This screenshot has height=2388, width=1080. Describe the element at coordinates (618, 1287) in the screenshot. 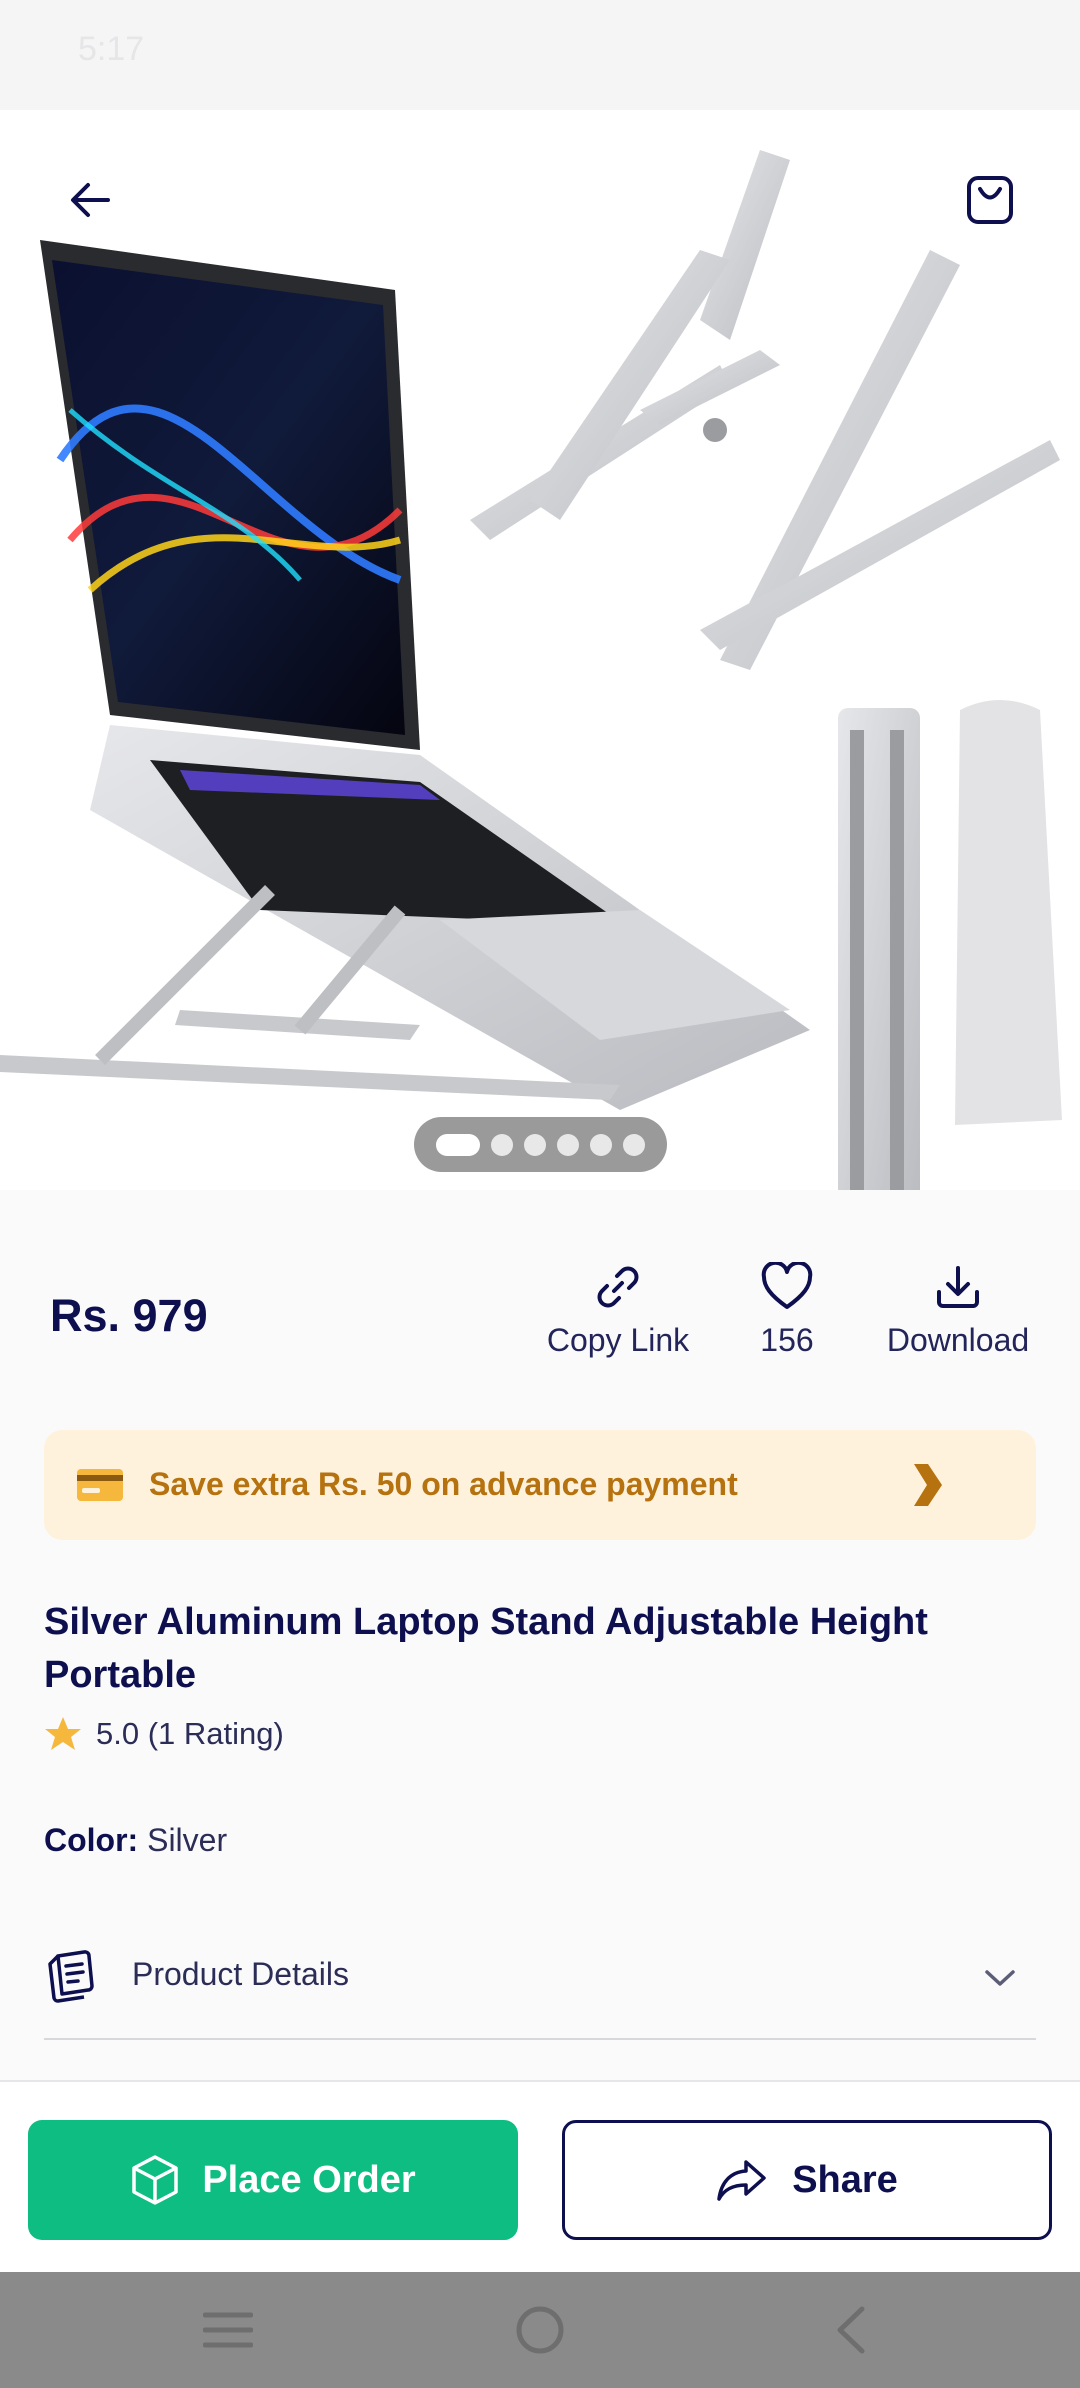

I see `link-icon` at that location.